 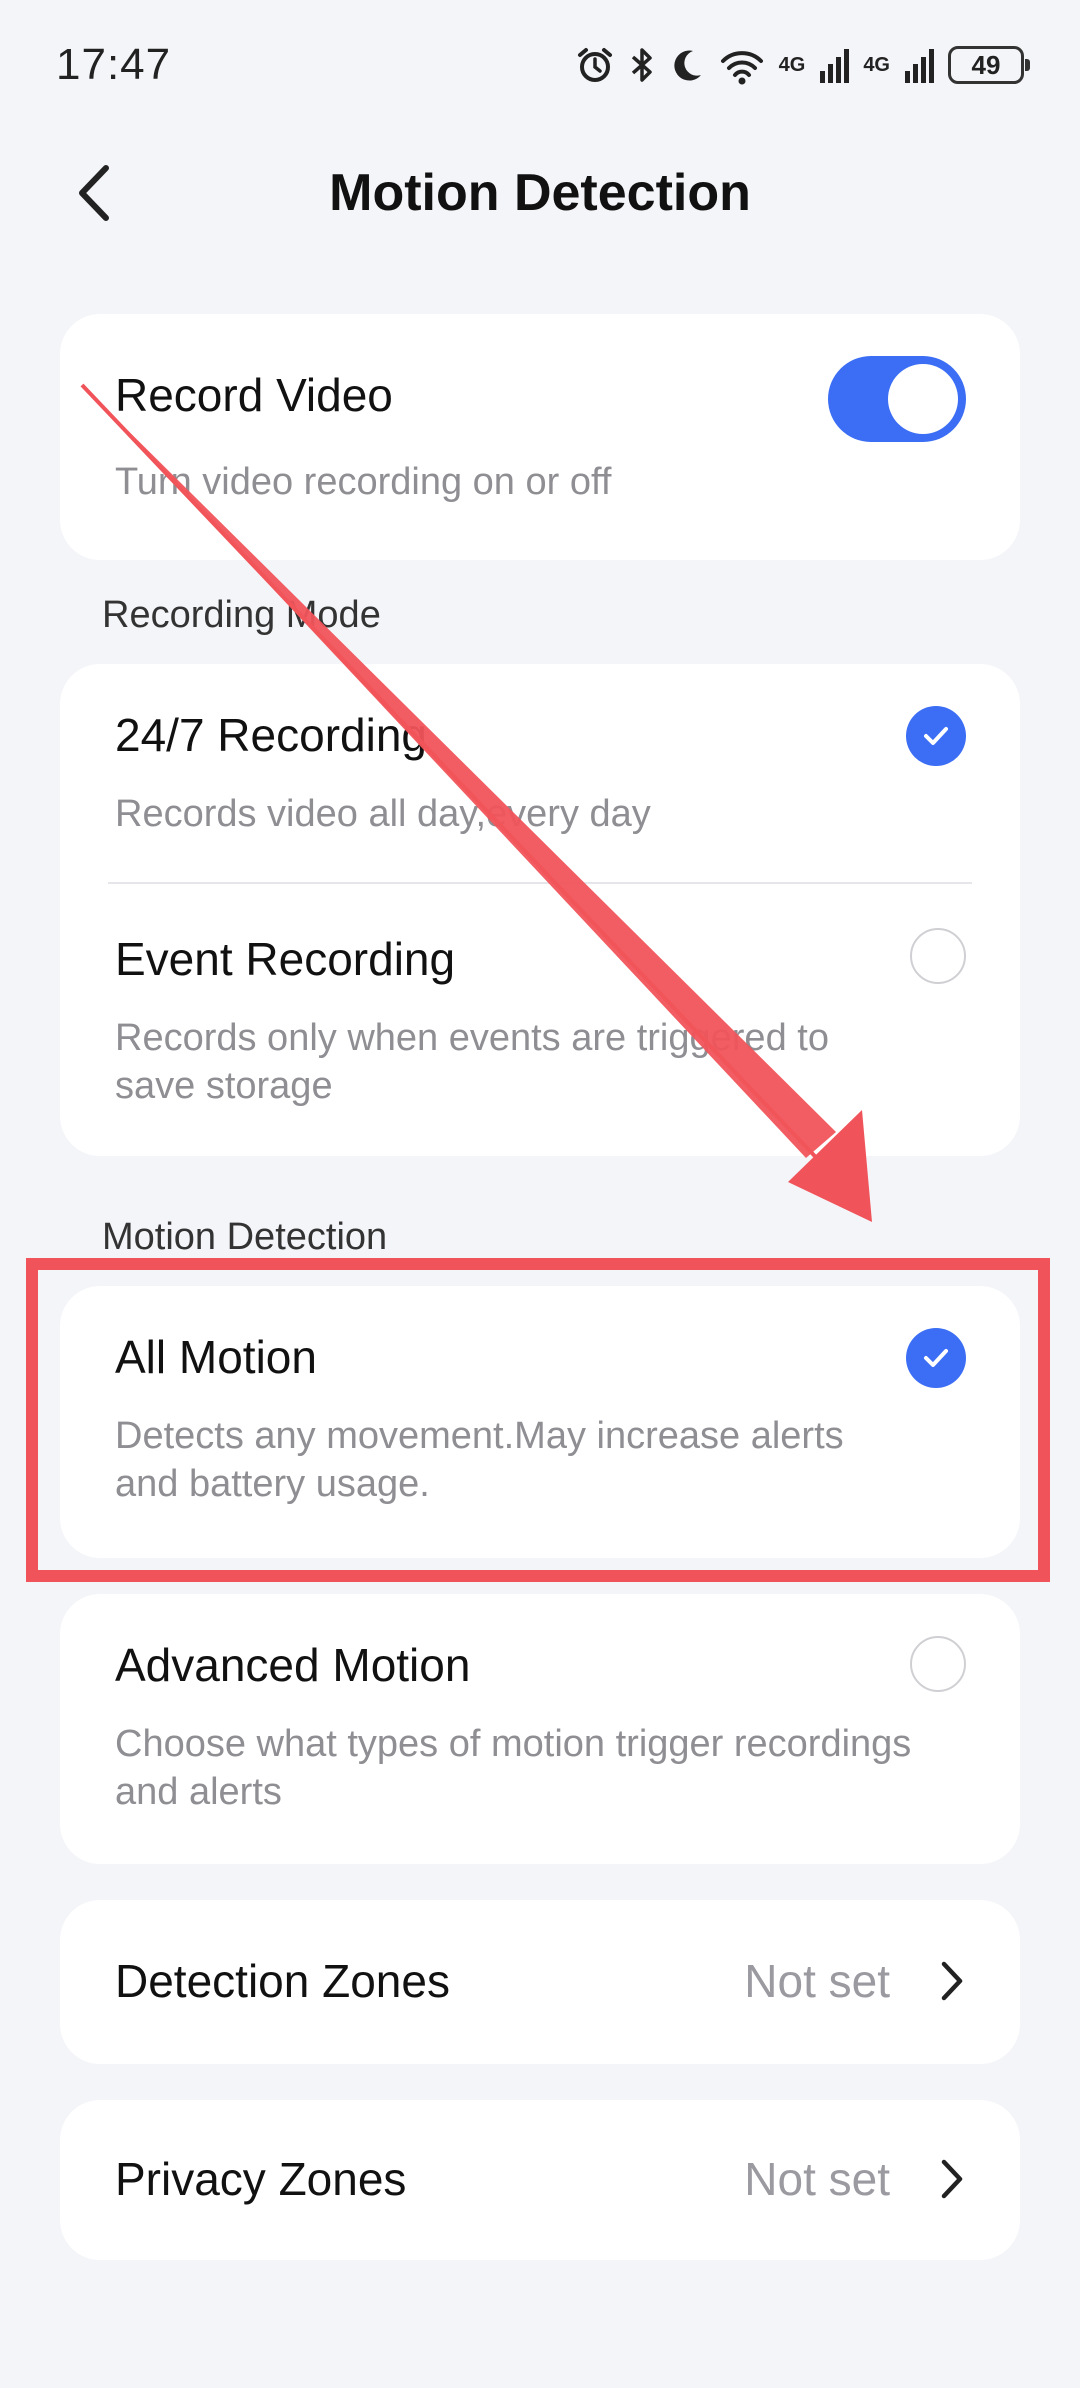 What do you see at coordinates (114, 64) in the screenshot?
I see `status-time: 17:47` at bounding box center [114, 64].